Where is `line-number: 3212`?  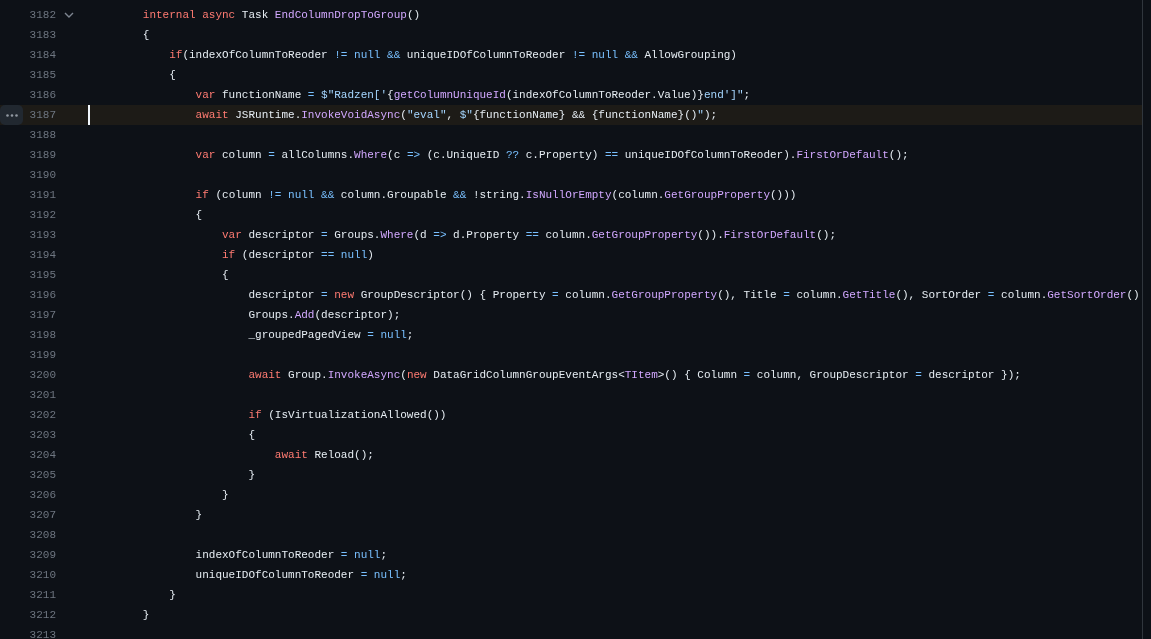
line-number: 3212 is located at coordinates (42, 615).